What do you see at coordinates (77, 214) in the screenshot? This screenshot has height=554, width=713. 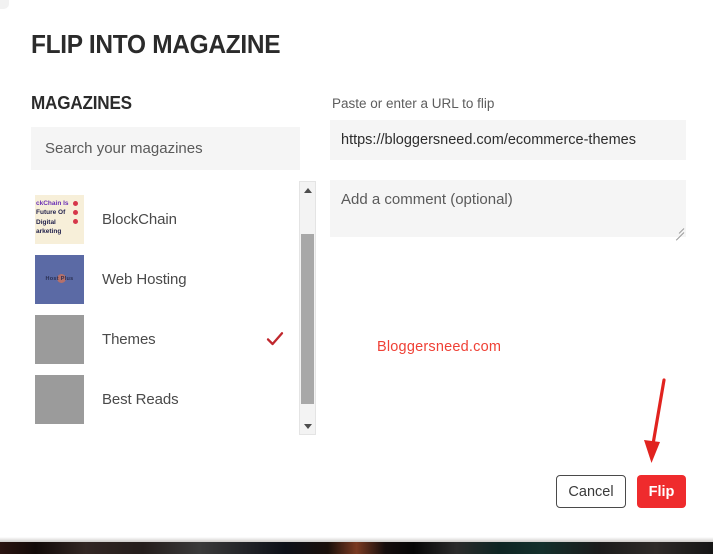 I see `cover-dots-decoration` at bounding box center [77, 214].